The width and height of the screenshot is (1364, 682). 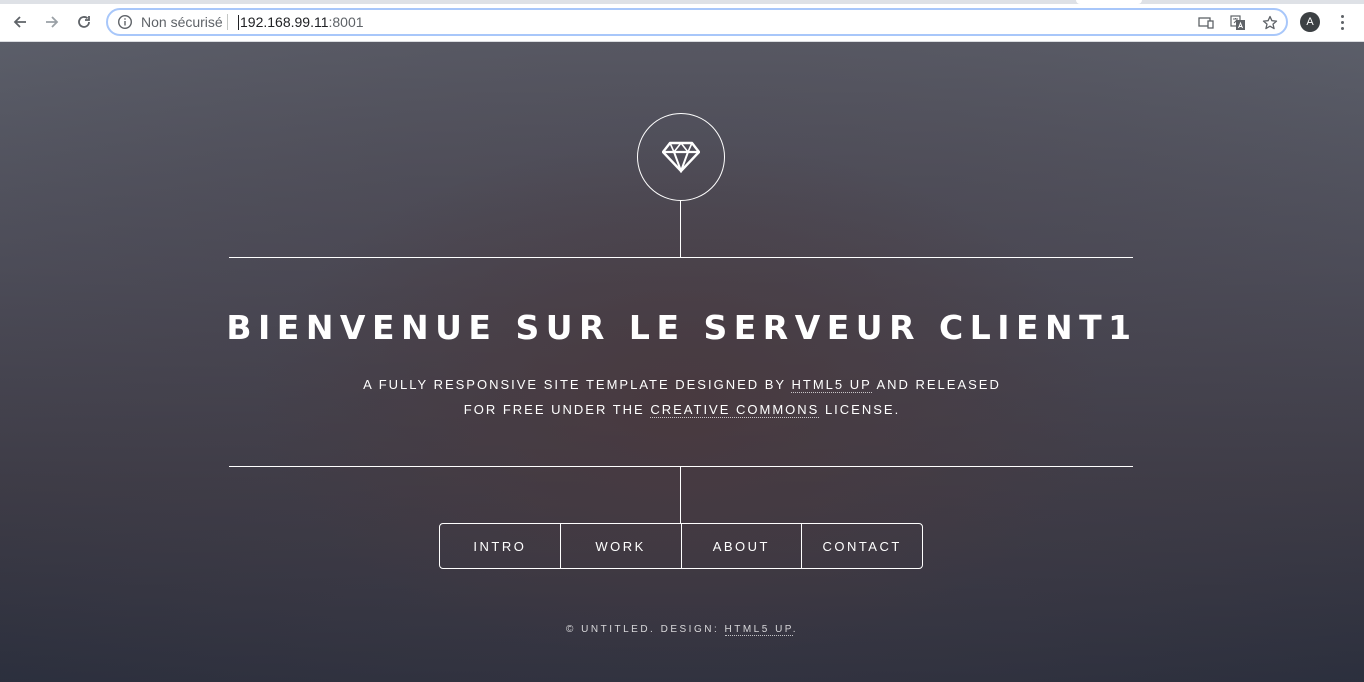 I want to click on footer-html5up-link: HTML5 UP, so click(x=758, y=630).